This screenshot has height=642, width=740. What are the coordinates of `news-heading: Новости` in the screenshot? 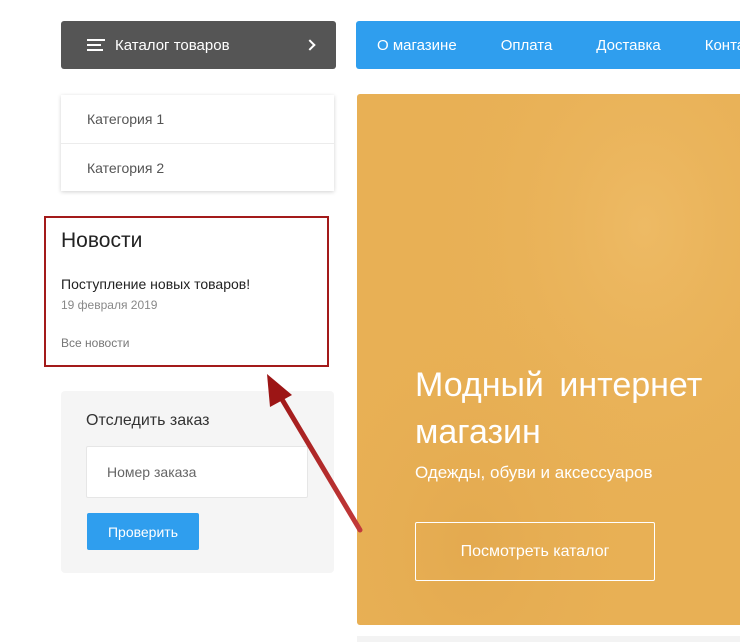 It's located at (102, 240).